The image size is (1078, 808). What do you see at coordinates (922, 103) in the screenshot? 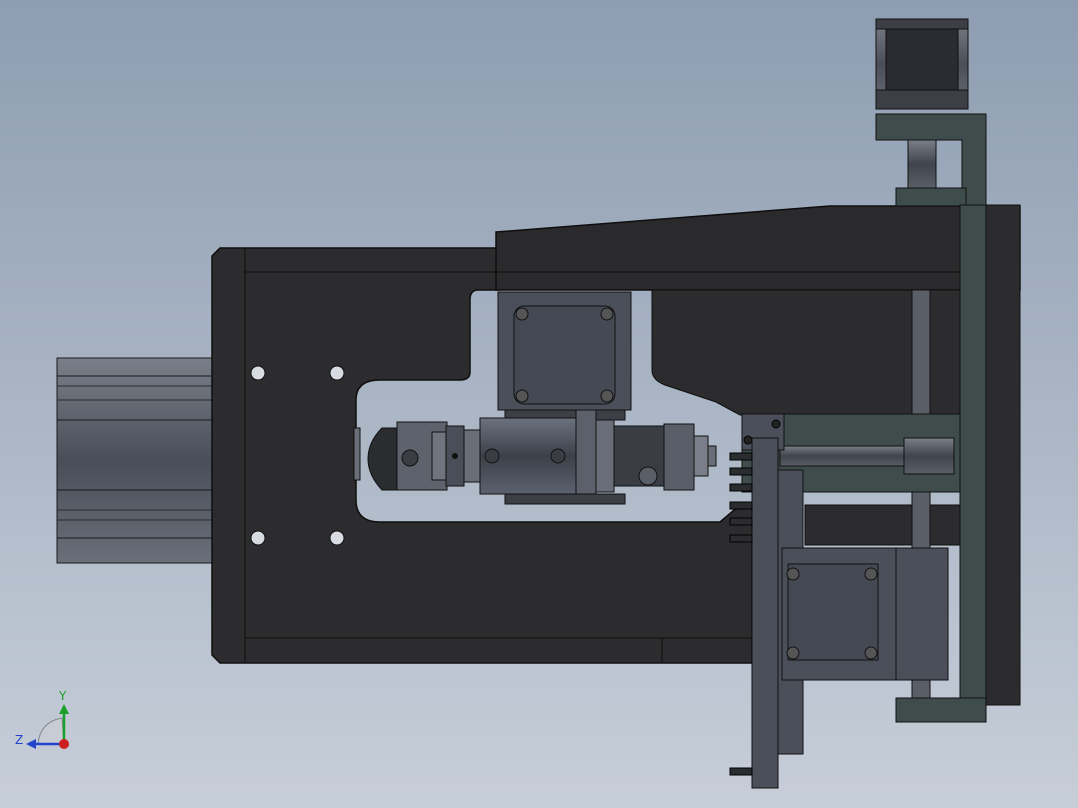
I see `top-stepper-motor` at bounding box center [922, 103].